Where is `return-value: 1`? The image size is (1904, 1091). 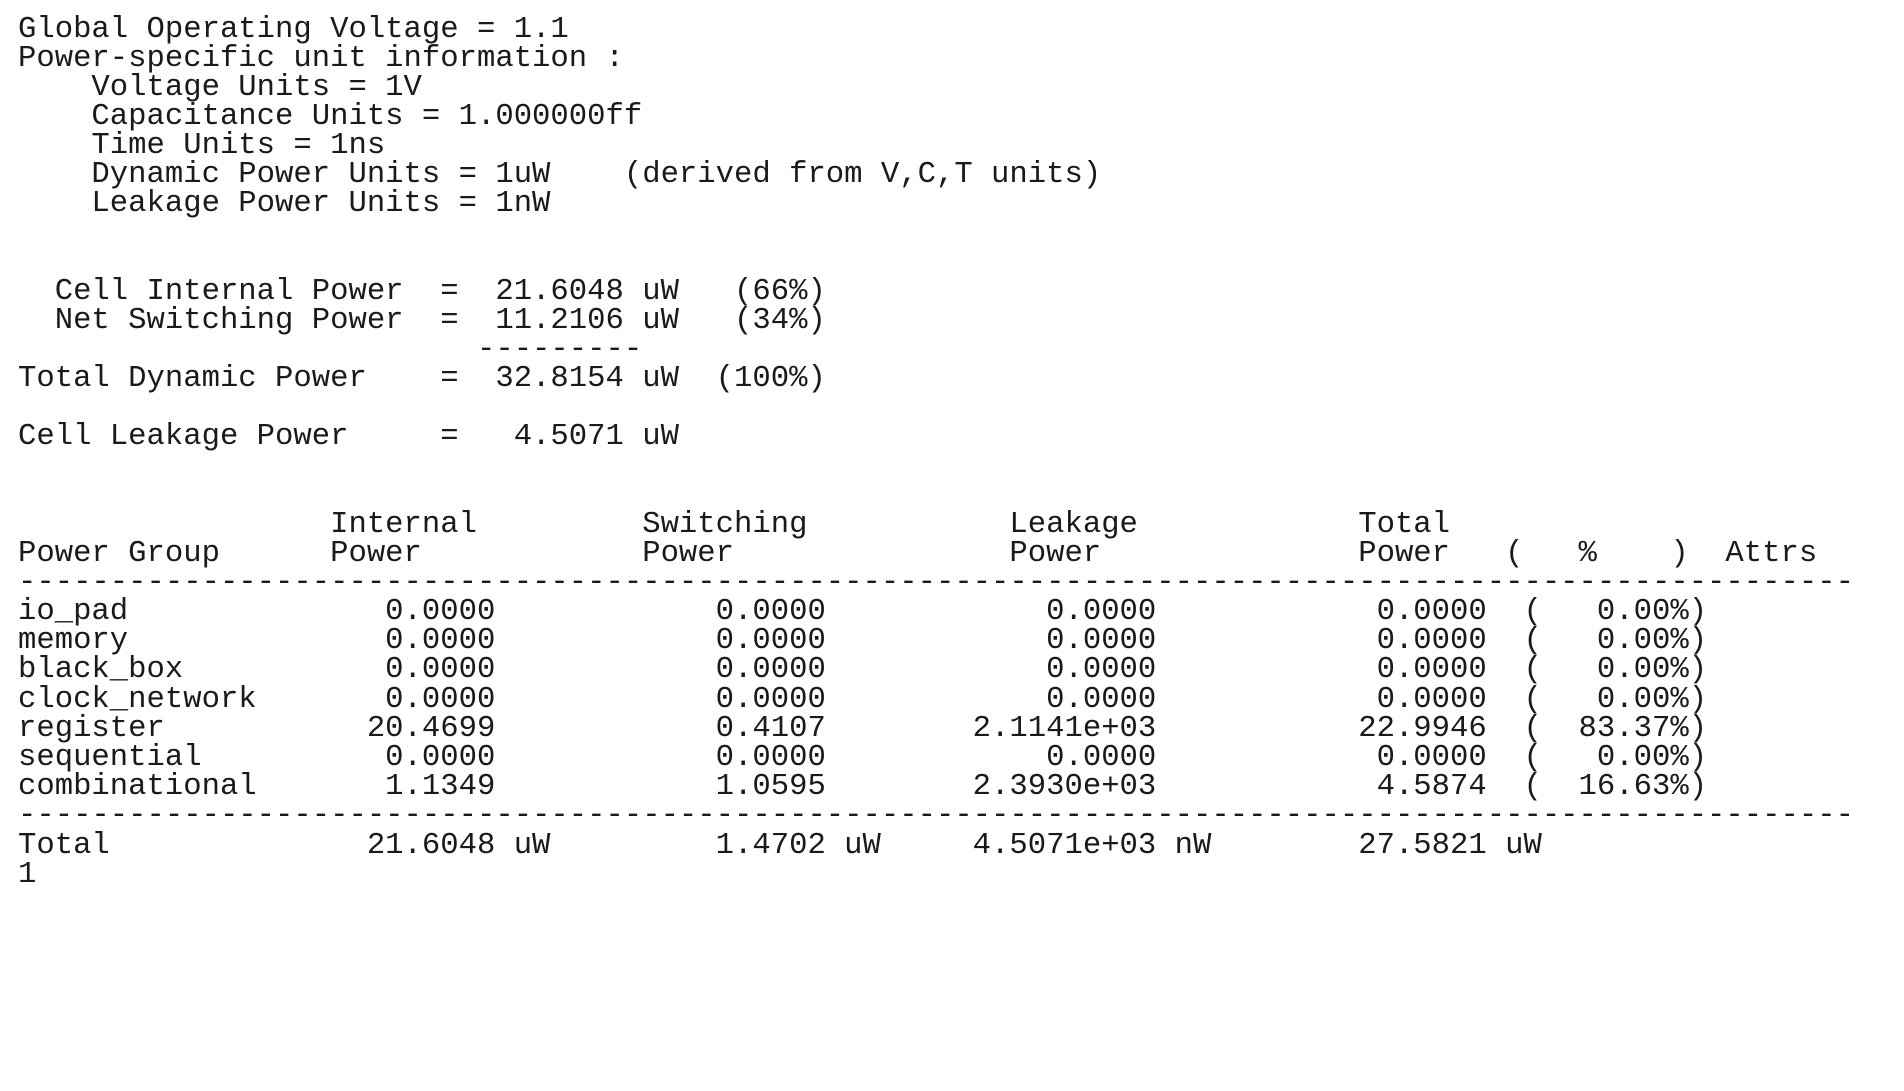 return-value: 1 is located at coordinates (27, 875).